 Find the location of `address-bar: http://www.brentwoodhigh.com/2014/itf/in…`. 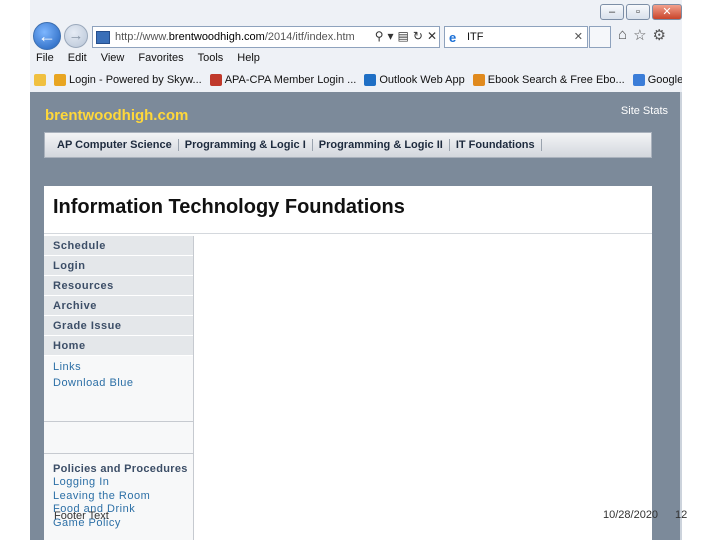

address-bar: http://www.brentwoodhigh.com/2014/itf/in… is located at coordinates (266, 37).